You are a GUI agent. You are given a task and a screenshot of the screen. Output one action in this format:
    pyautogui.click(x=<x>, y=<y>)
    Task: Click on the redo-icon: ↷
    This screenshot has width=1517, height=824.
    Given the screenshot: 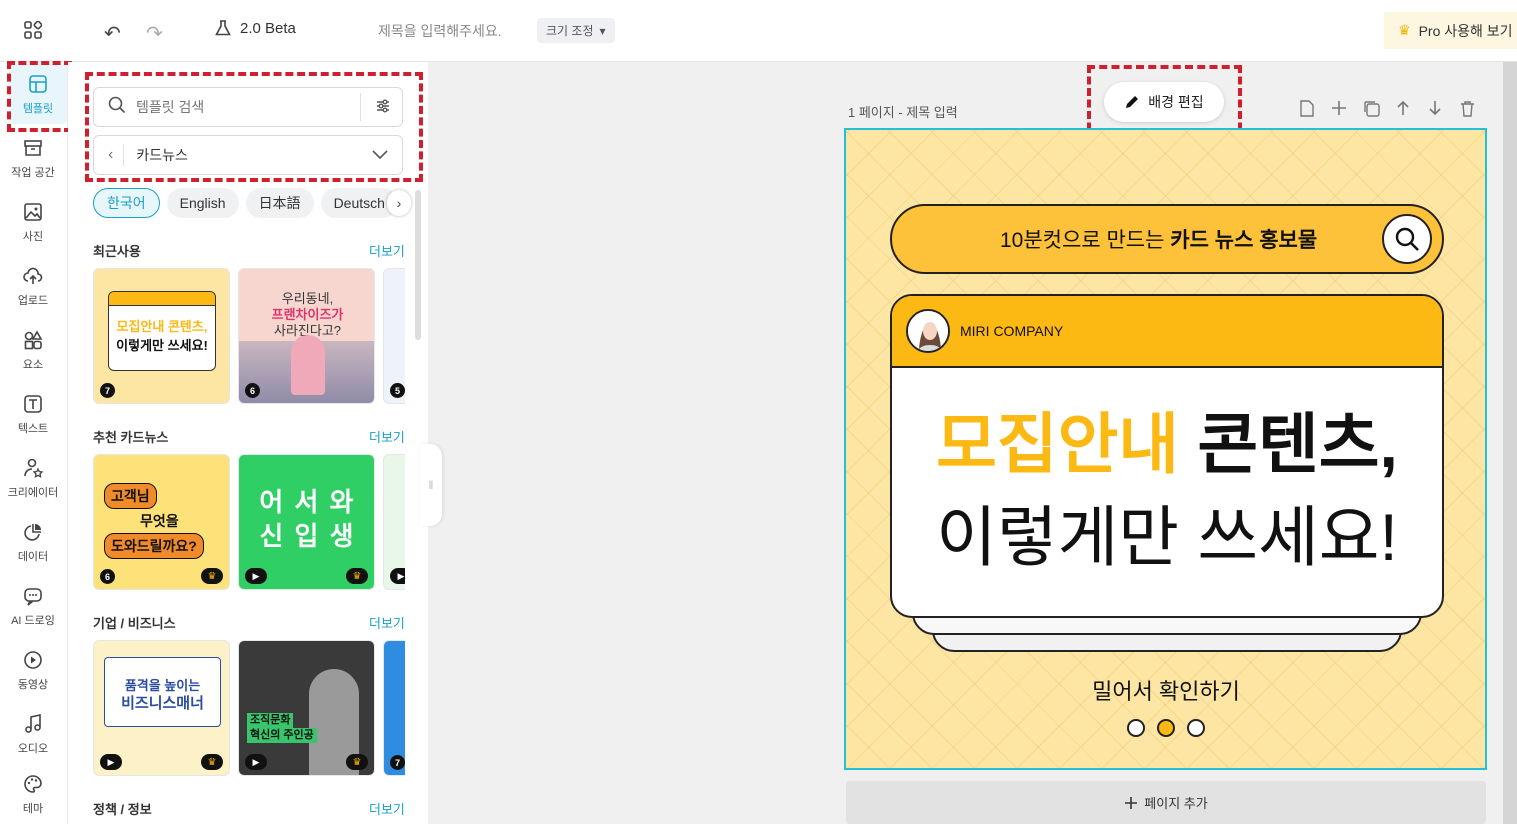 What is the action you would take?
    pyautogui.click(x=154, y=33)
    